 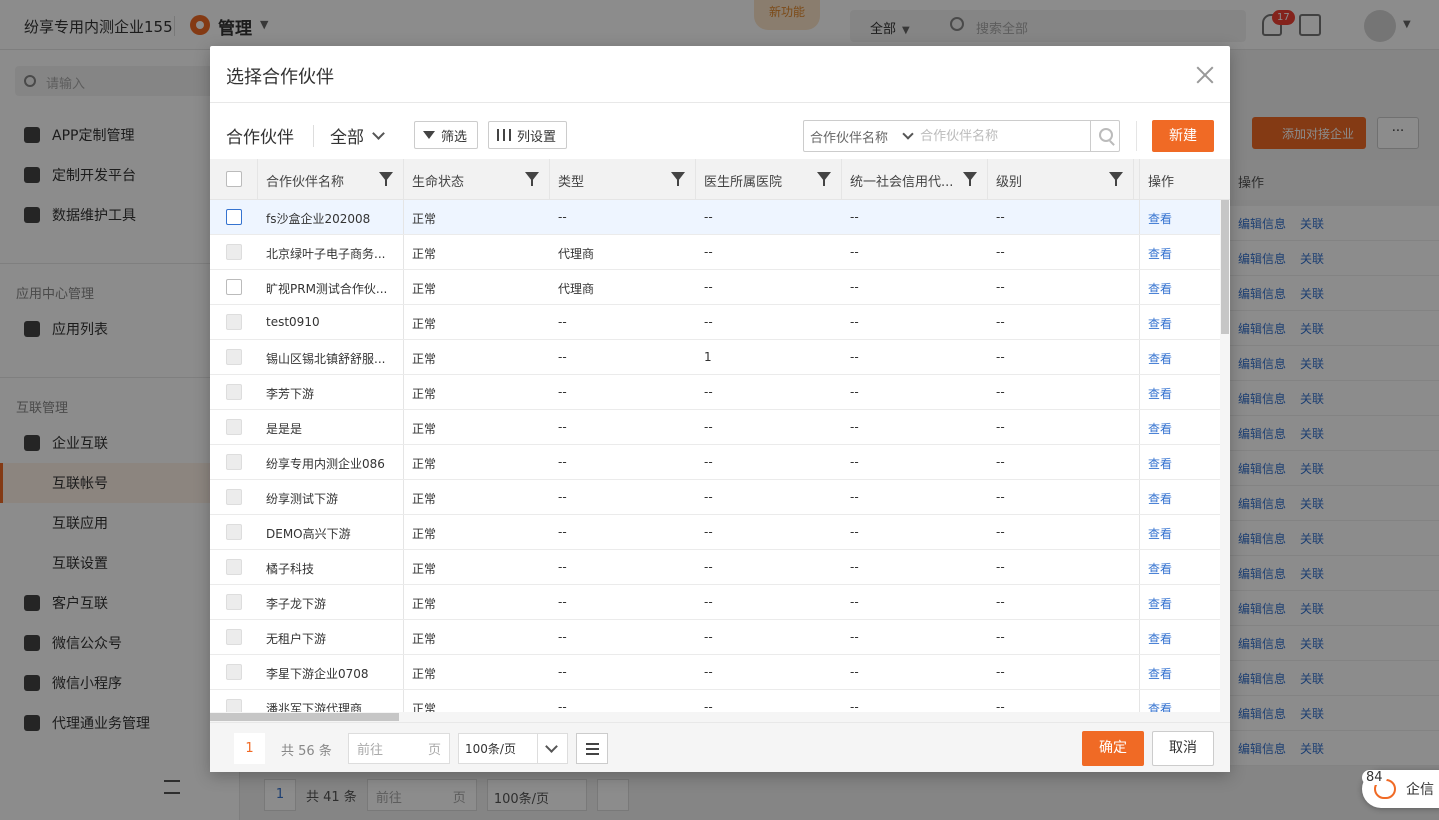 What do you see at coordinates (592, 748) in the screenshot?
I see `list-icon` at bounding box center [592, 748].